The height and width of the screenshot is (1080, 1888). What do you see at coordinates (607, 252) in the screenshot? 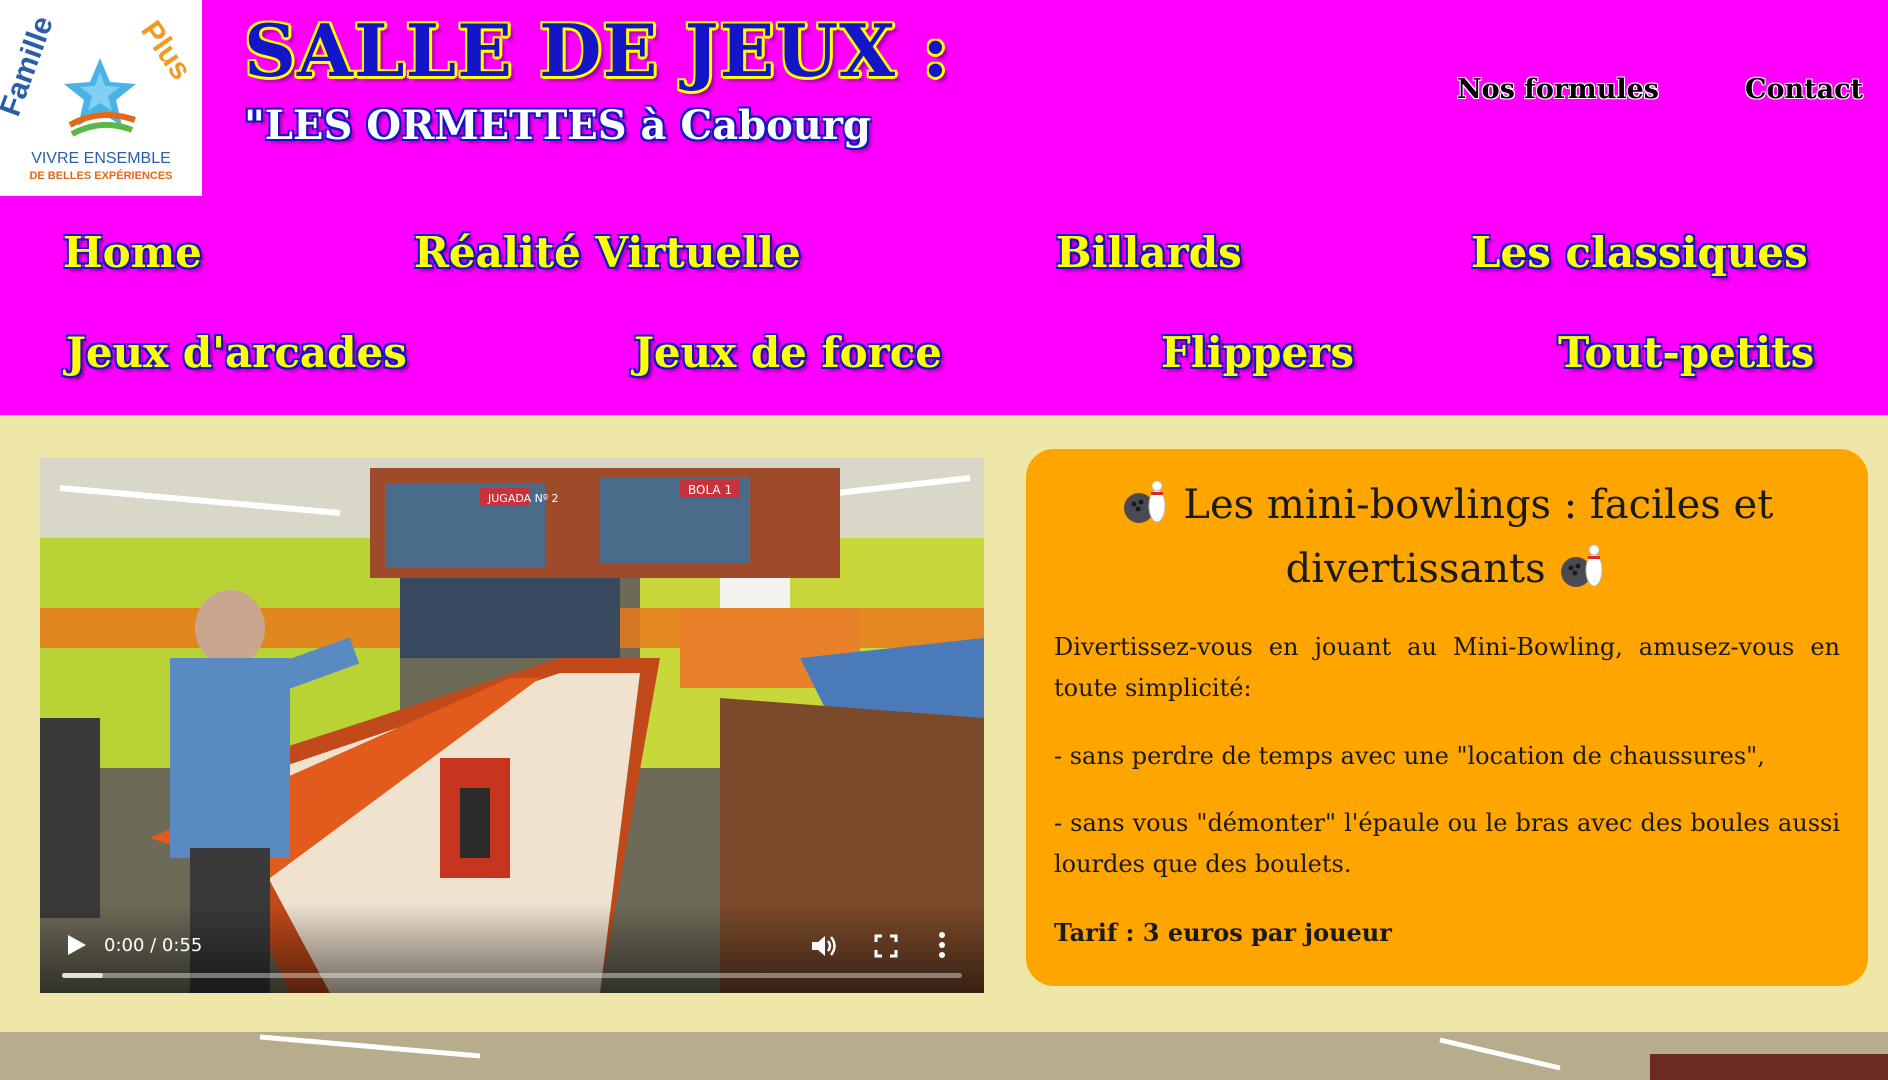
I see `nav-realite-virtuelle: Réalité Virtuelle` at bounding box center [607, 252].